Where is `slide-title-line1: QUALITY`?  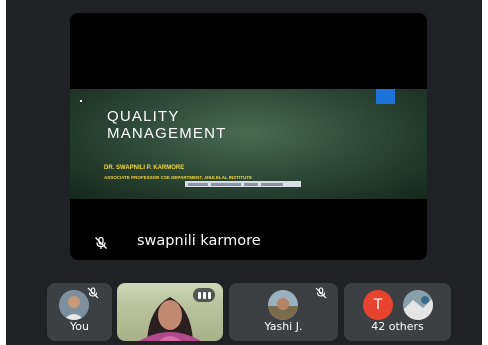 slide-title-line1: QUALITY is located at coordinates (143, 116).